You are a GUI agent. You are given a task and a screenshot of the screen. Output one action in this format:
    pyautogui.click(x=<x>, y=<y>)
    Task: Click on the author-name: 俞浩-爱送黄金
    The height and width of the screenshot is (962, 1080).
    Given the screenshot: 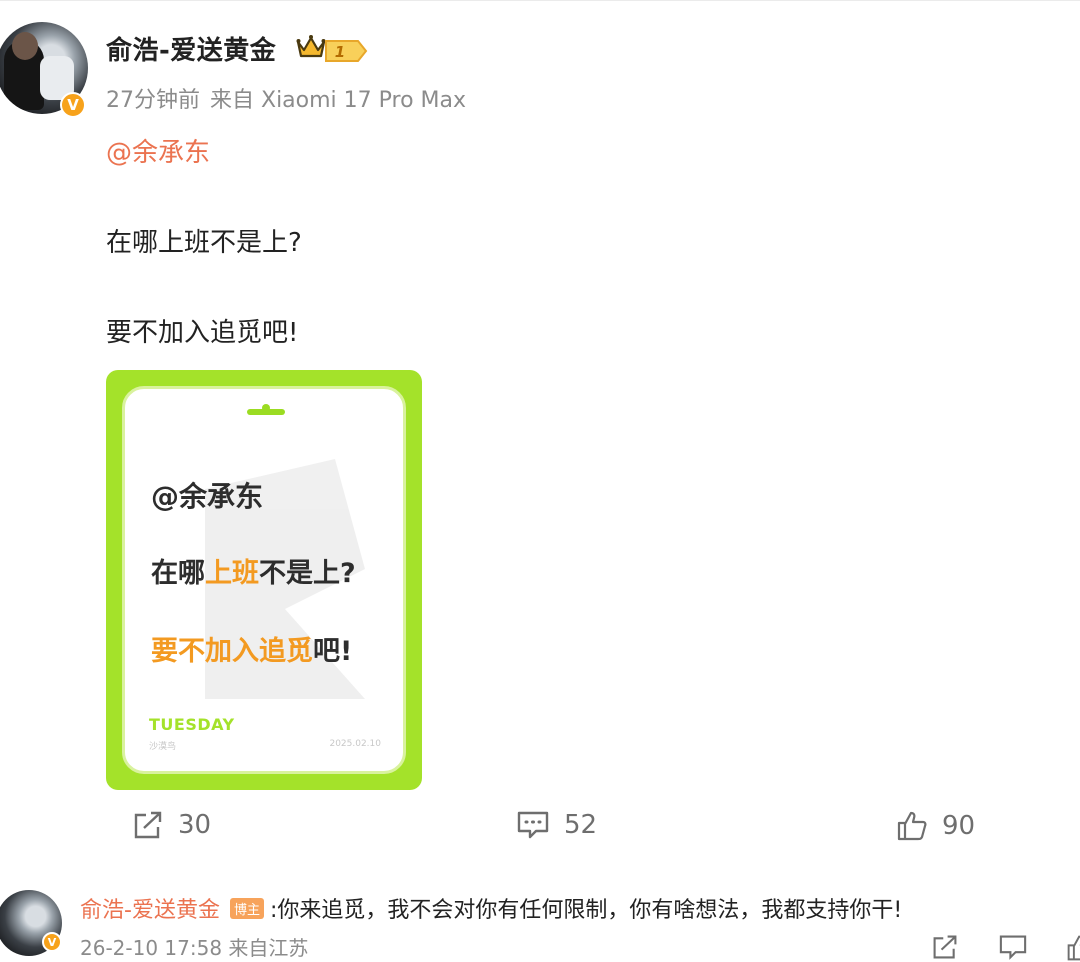 What is the action you would take?
    pyautogui.click(x=191, y=48)
    